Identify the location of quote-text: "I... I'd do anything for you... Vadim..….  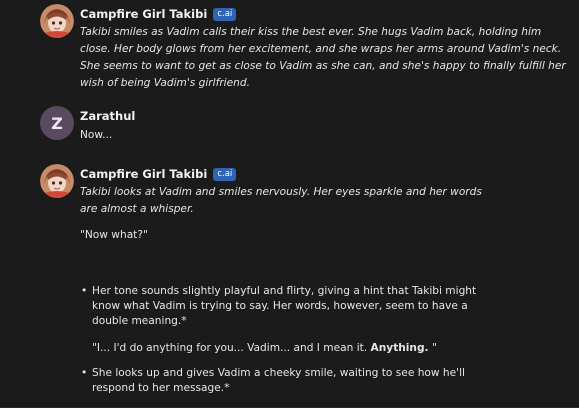
(231, 348).